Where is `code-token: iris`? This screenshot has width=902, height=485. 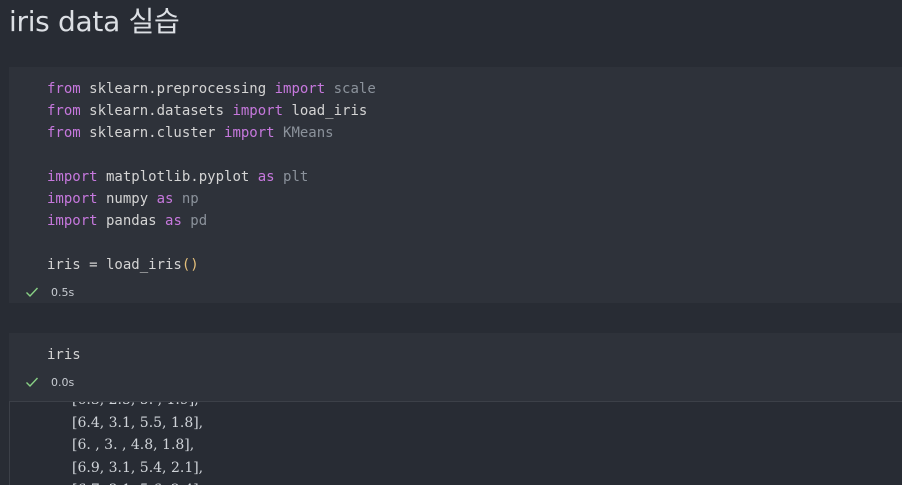
code-token: iris is located at coordinates (64, 355).